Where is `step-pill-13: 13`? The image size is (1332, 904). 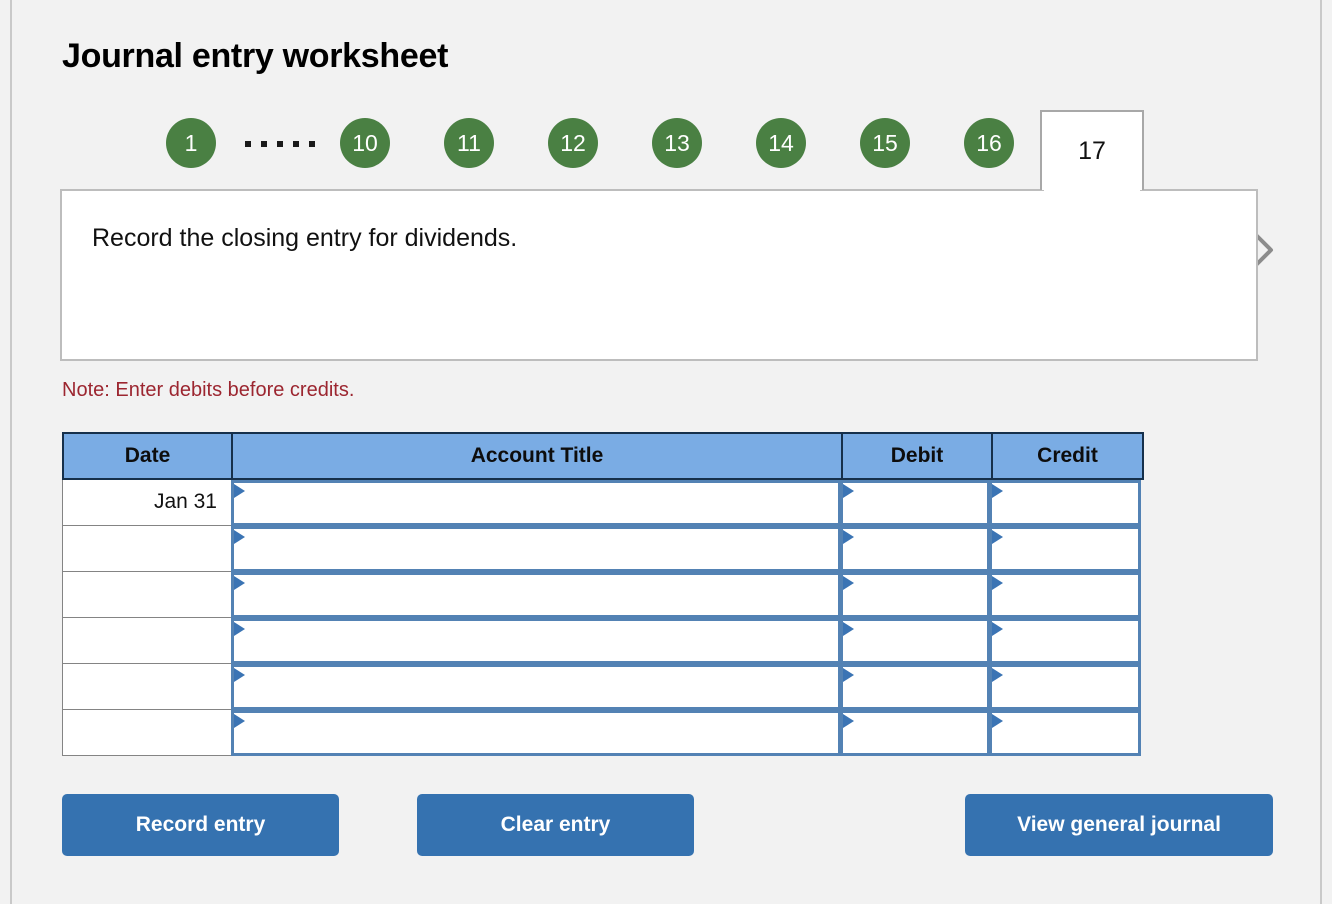
step-pill-13: 13 is located at coordinates (677, 143).